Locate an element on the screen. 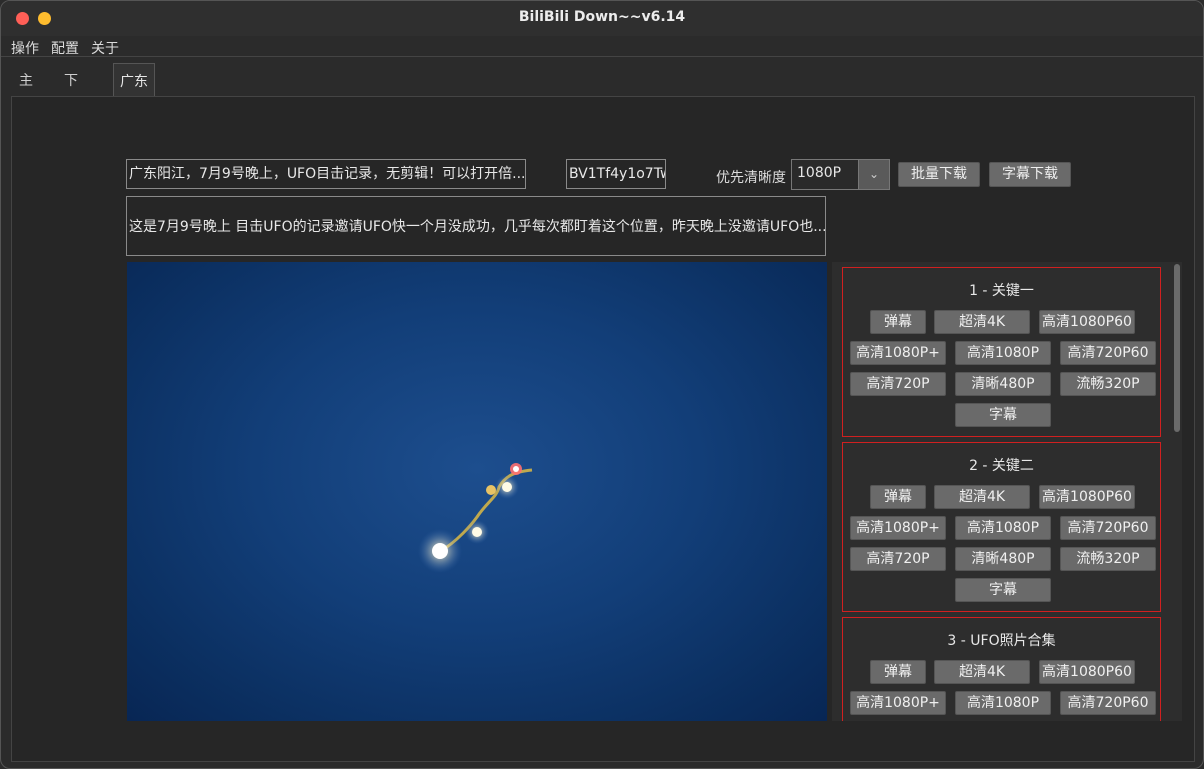  part-title: 2 - 关键二 is located at coordinates (1001, 466).